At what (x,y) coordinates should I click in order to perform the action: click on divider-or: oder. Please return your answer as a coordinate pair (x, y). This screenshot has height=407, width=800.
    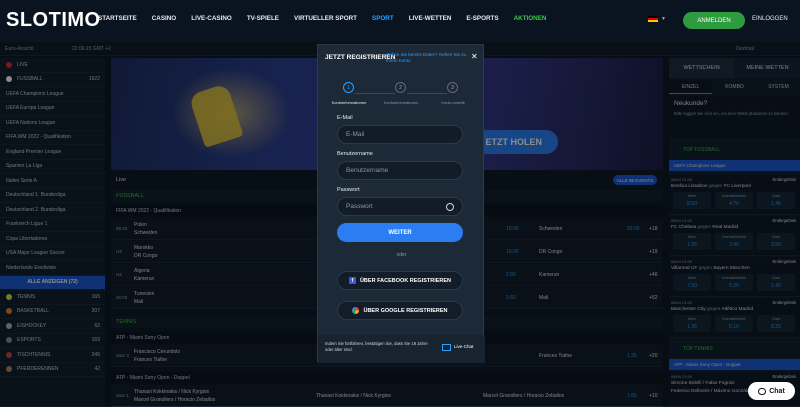
    Looking at the image, I should click on (401, 255).